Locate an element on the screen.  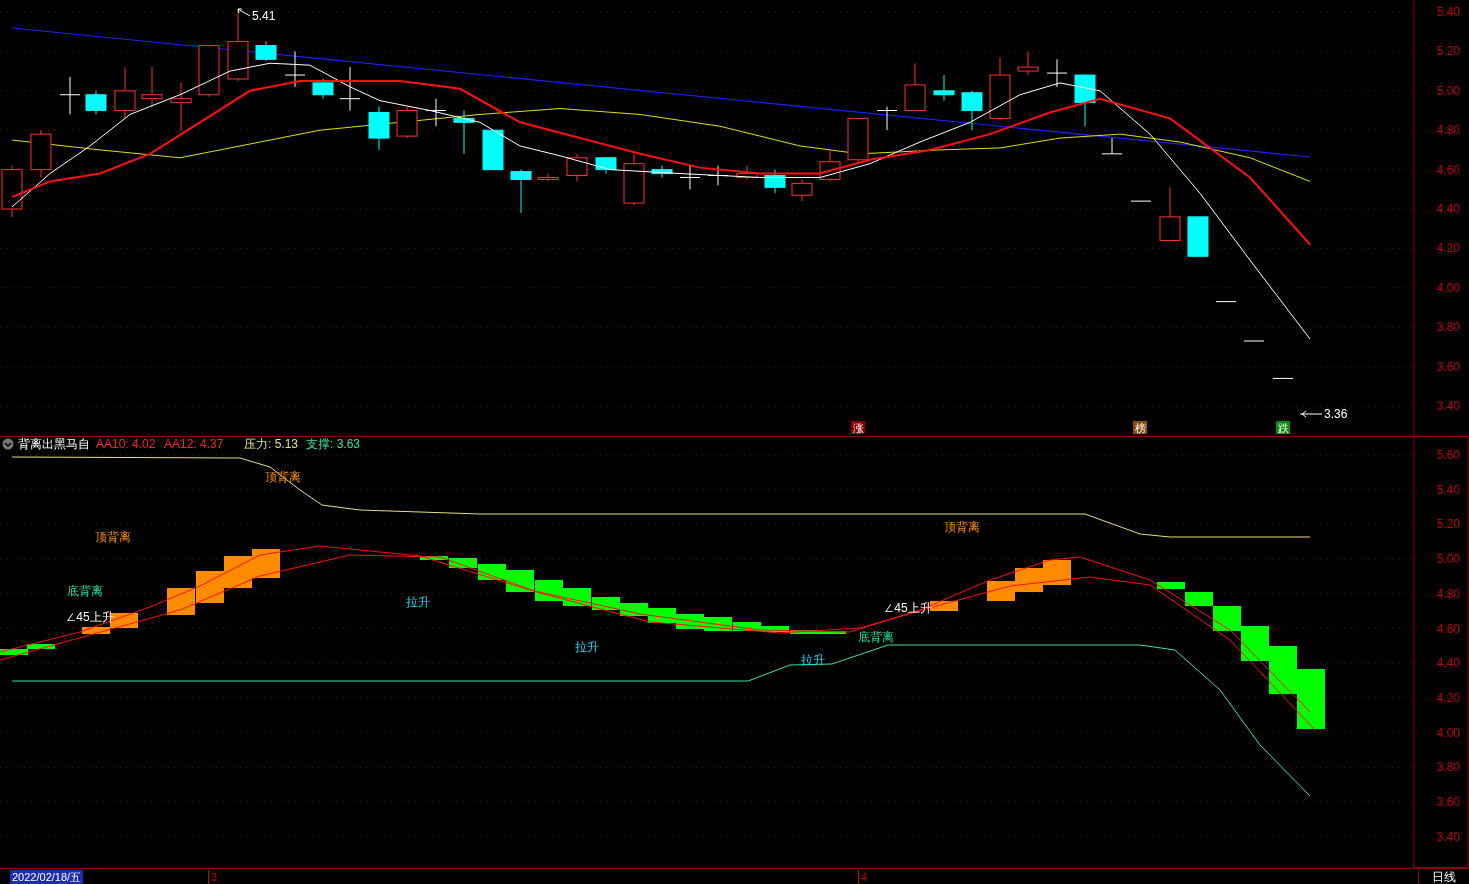
indicator-value: 压力: 5.13 is located at coordinates (271, 444).